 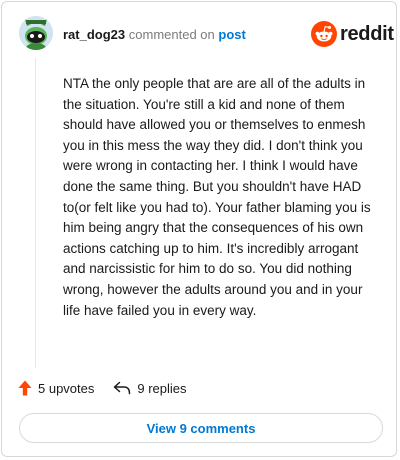 I want to click on action-text: commented on, so click(x=171, y=34).